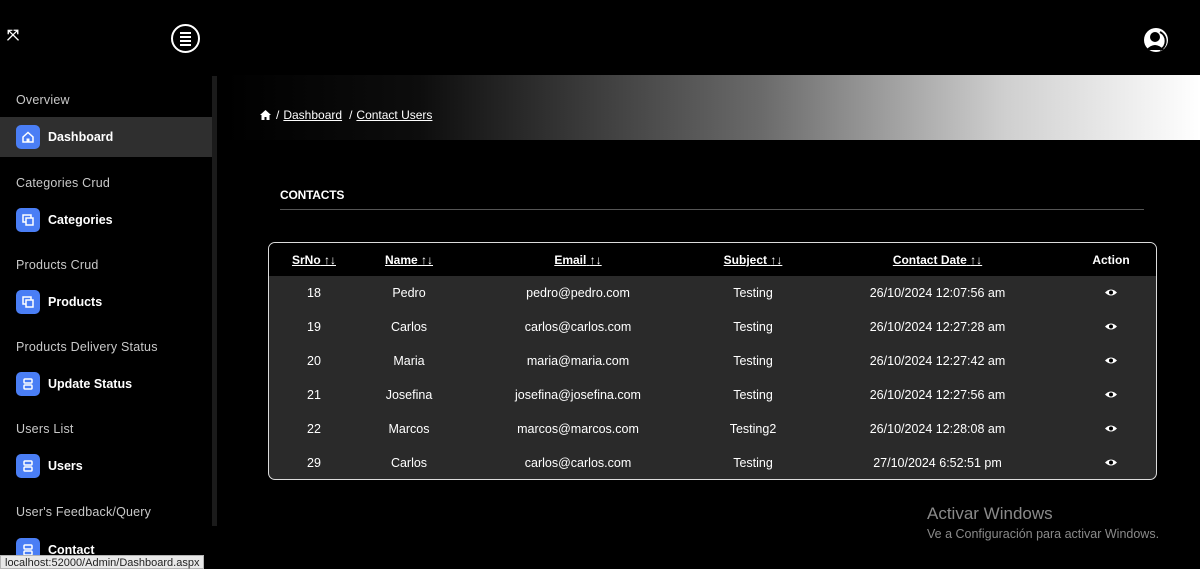  What do you see at coordinates (578, 429) in the screenshot?
I see `cell-email: marcos@marcos.com` at bounding box center [578, 429].